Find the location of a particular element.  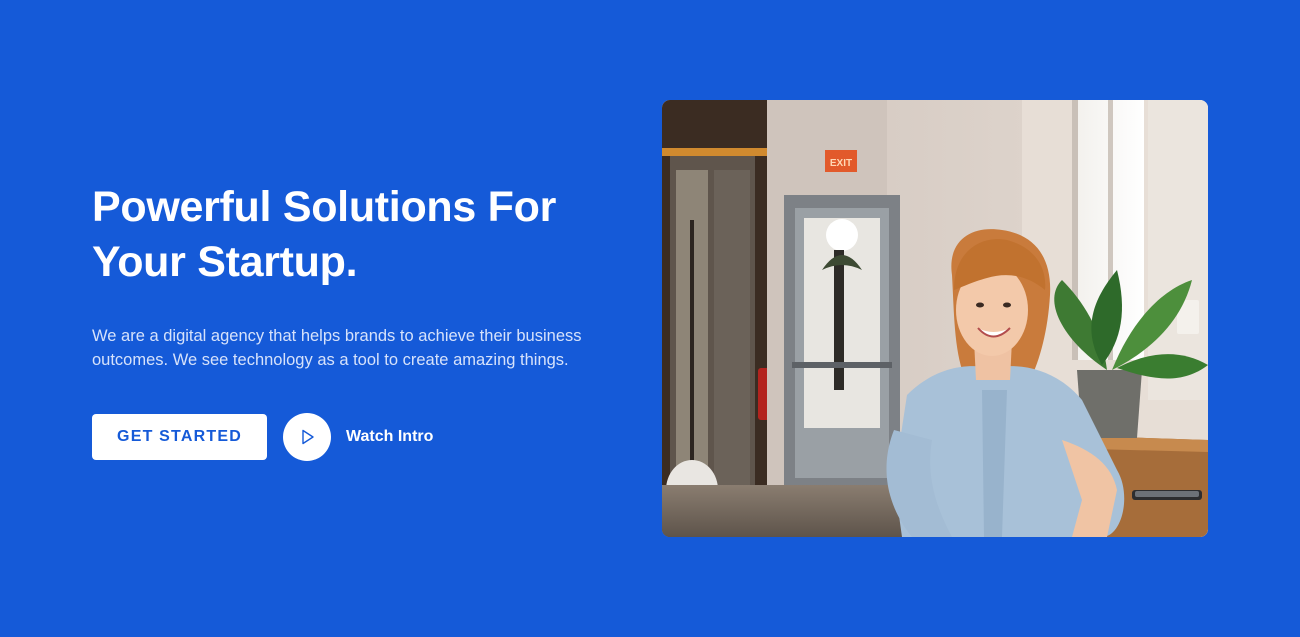

cta-row: GET STARTED Watch Intro is located at coordinates (362, 437).